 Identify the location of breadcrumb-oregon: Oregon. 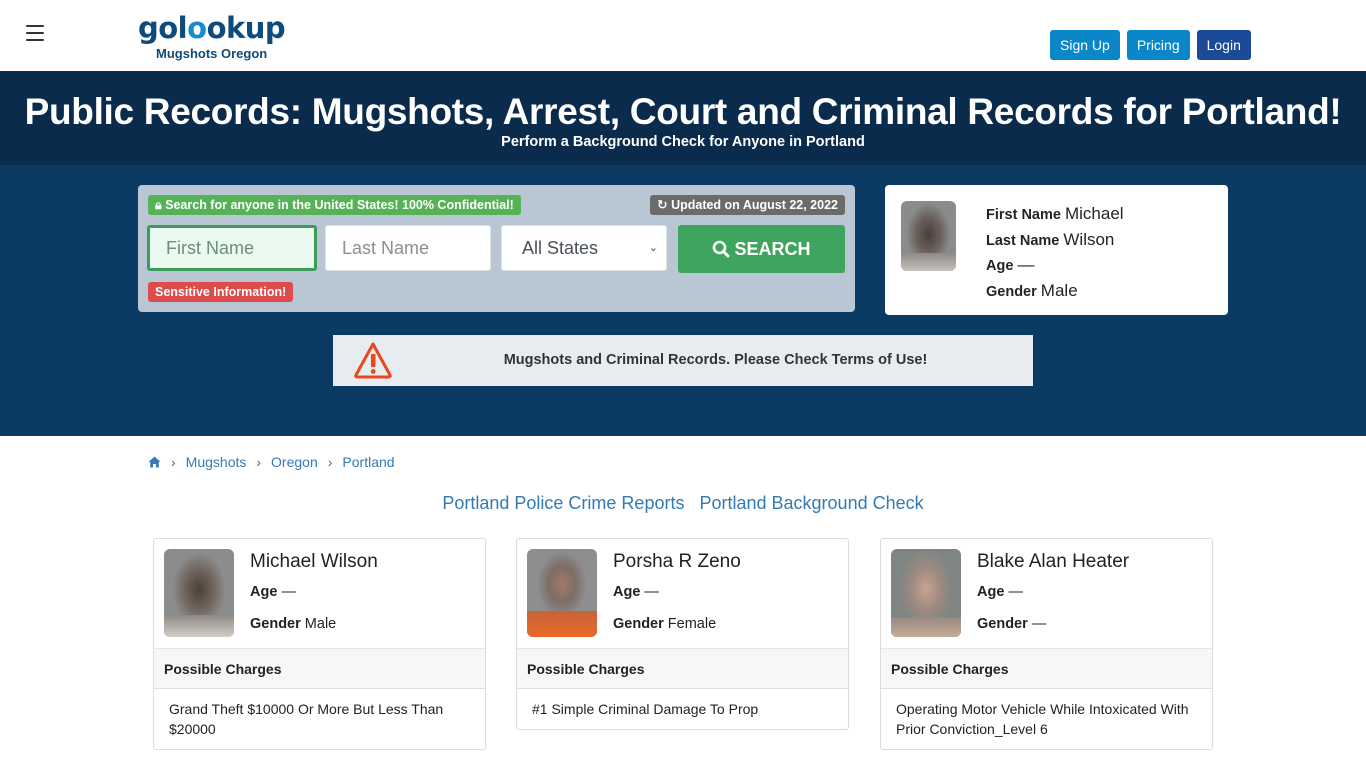
(294, 462).